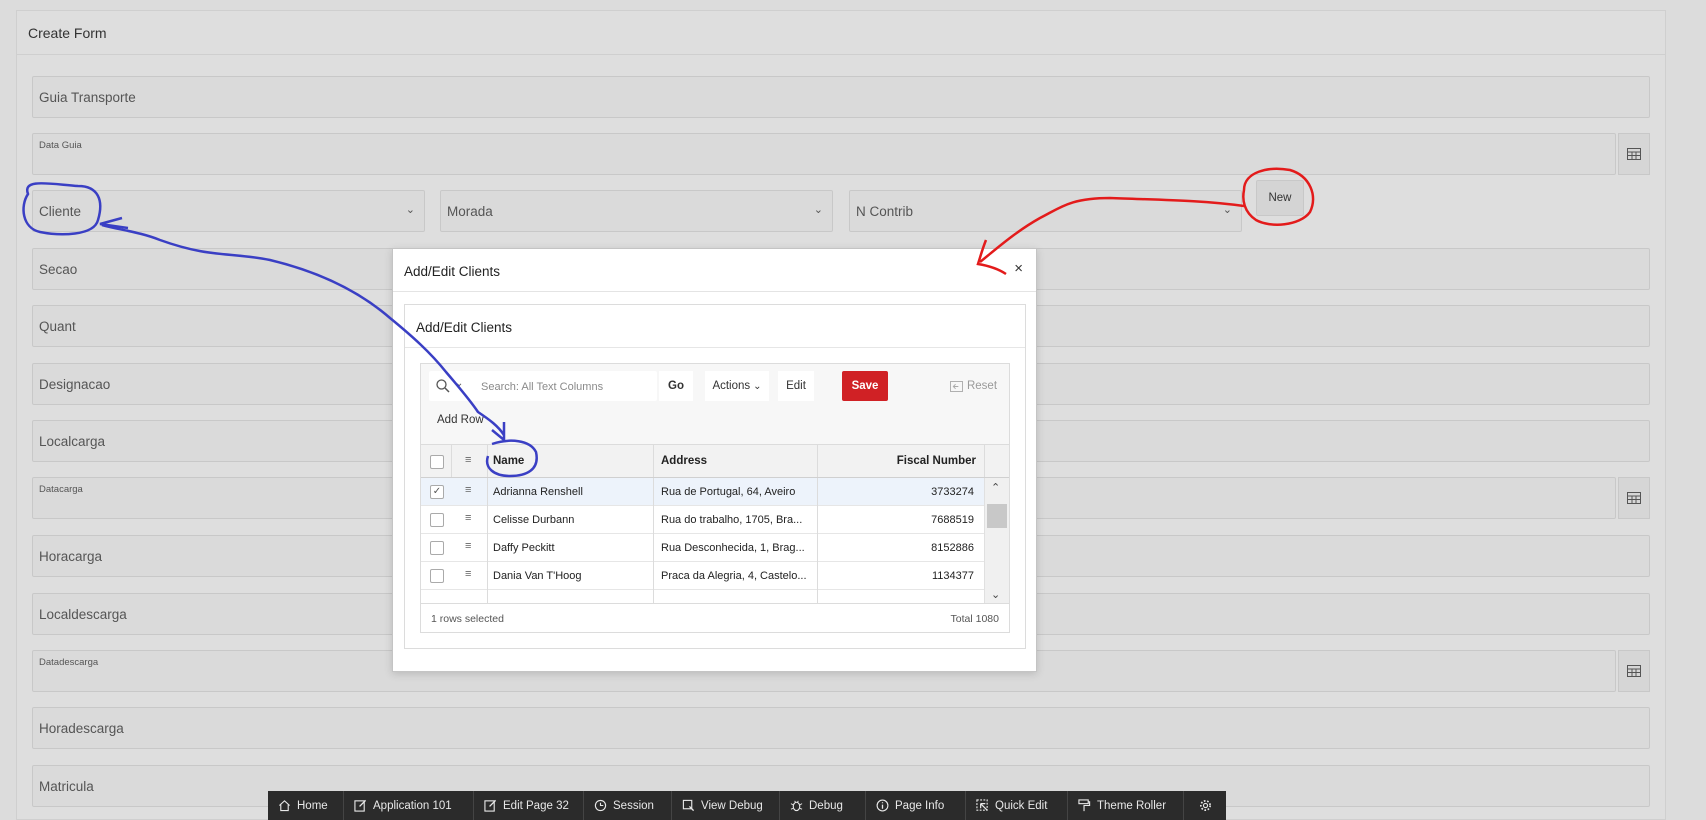 The width and height of the screenshot is (1706, 820). Describe the element at coordinates (83, 614) in the screenshot. I see `localdescarga-label: Localdescarga` at that location.